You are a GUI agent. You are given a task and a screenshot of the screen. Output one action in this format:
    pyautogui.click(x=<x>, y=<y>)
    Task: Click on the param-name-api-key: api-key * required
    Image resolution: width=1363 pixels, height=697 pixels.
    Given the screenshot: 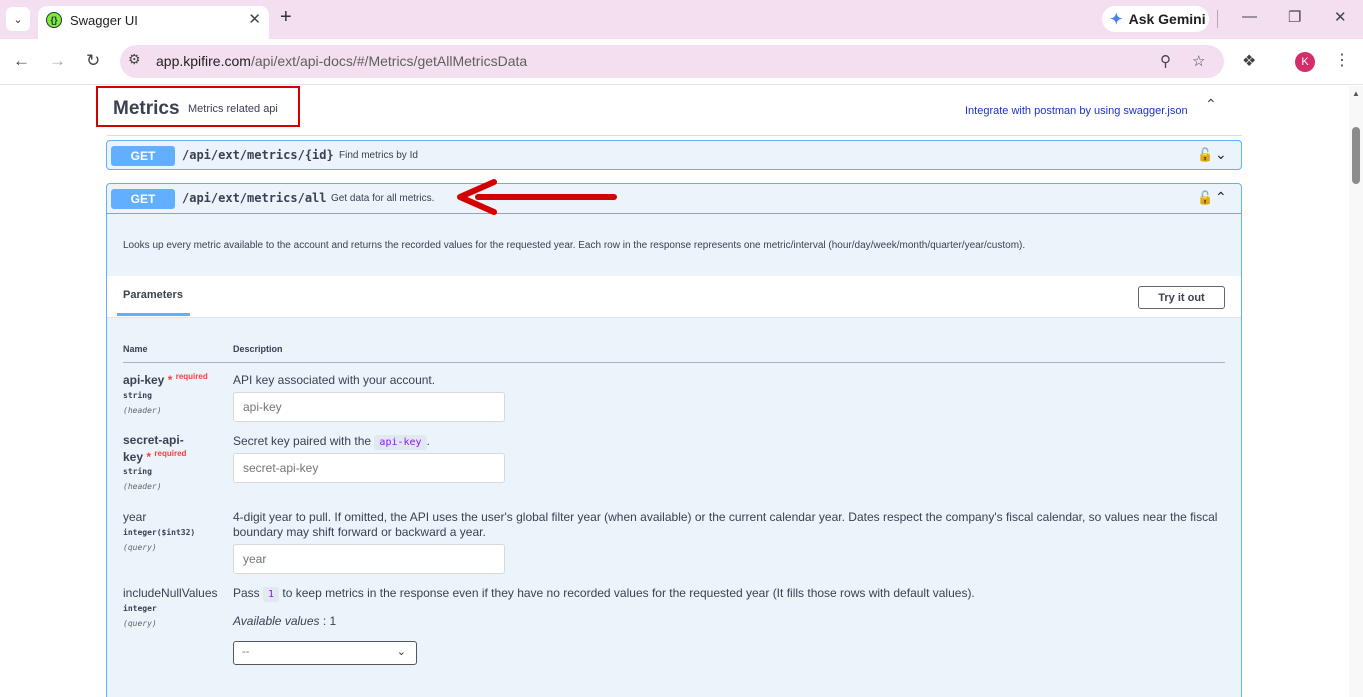 What is the action you would take?
    pyautogui.click(x=165, y=379)
    